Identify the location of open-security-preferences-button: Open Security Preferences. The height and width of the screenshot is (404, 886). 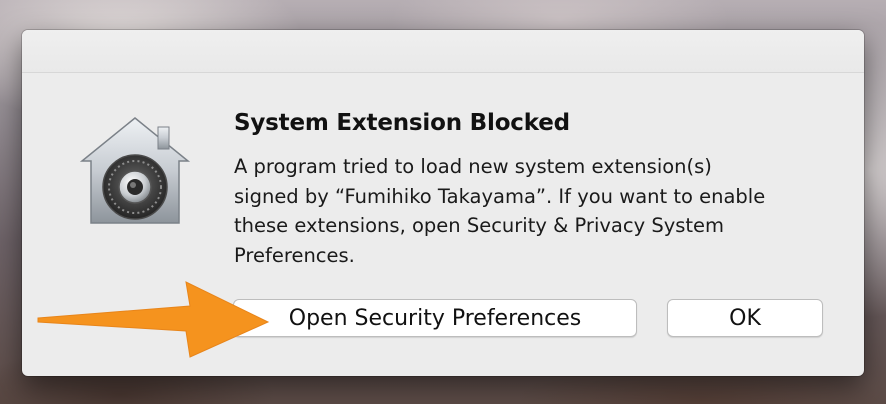
(435, 318).